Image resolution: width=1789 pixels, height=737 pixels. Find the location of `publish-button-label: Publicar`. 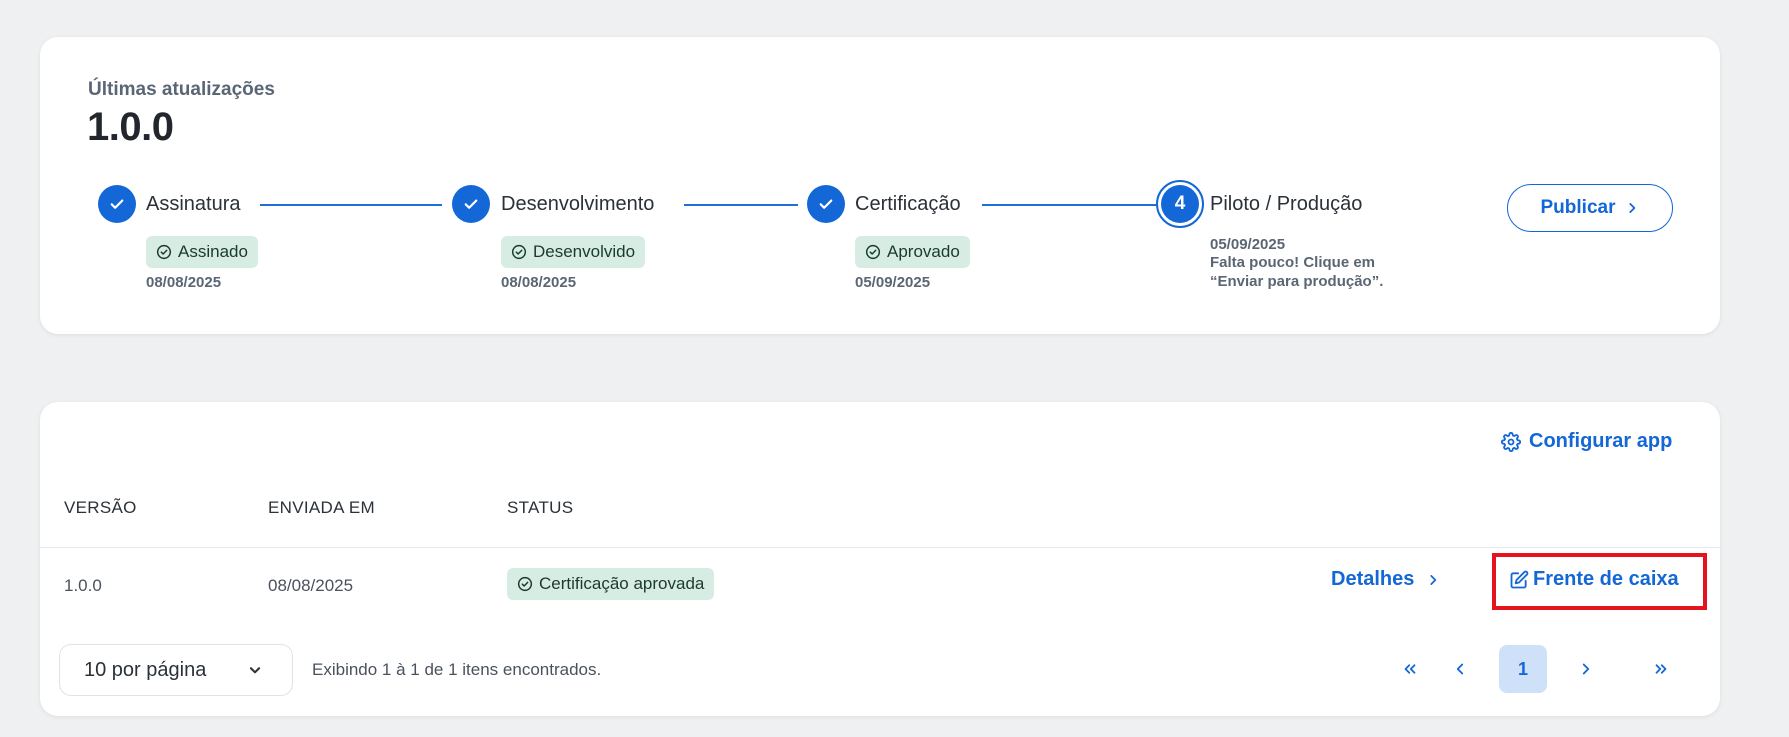

publish-button-label: Publicar is located at coordinates (1578, 207).